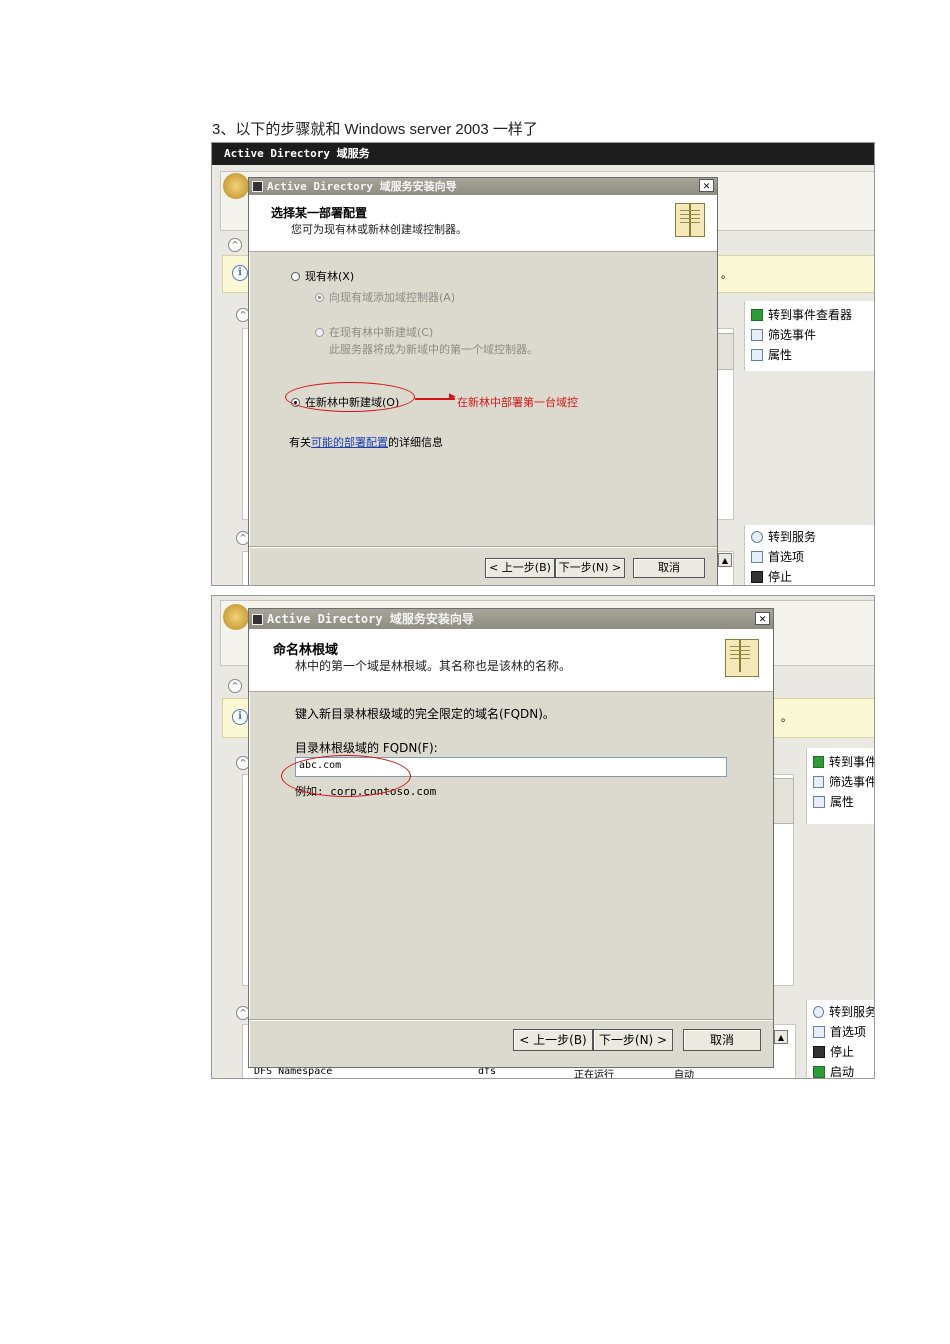  I want to click on instruction-text: 键入新目录林根级域的完全限定的域名(FQDN)。, so click(425, 714).